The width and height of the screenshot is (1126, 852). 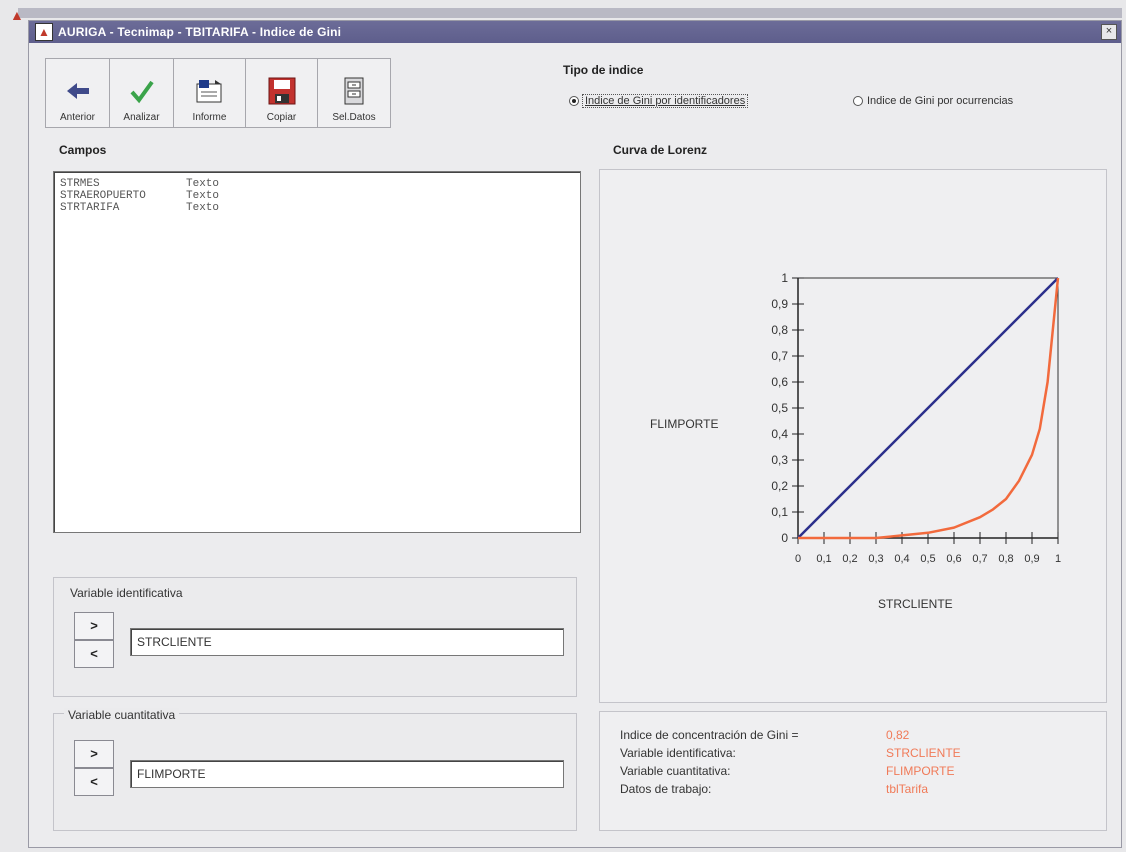 I want to click on x-tick-label: 0,2, so click(x=849, y=559).